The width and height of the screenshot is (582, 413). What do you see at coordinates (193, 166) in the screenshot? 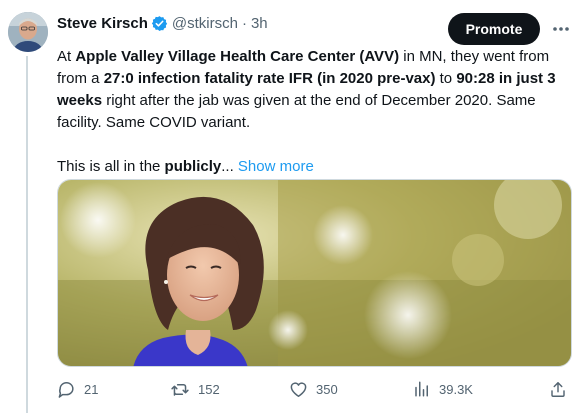
I see `paragraph-2-bold: publicly` at bounding box center [193, 166].